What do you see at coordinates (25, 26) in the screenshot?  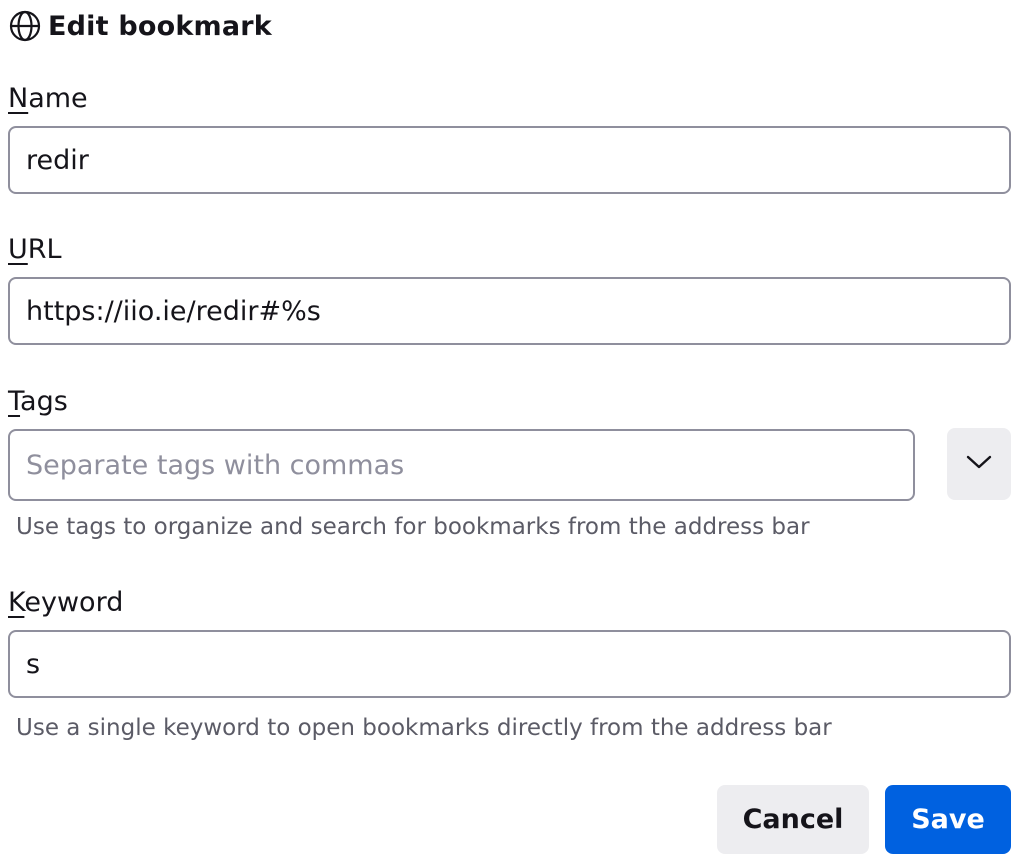 I see `globe-icon` at bounding box center [25, 26].